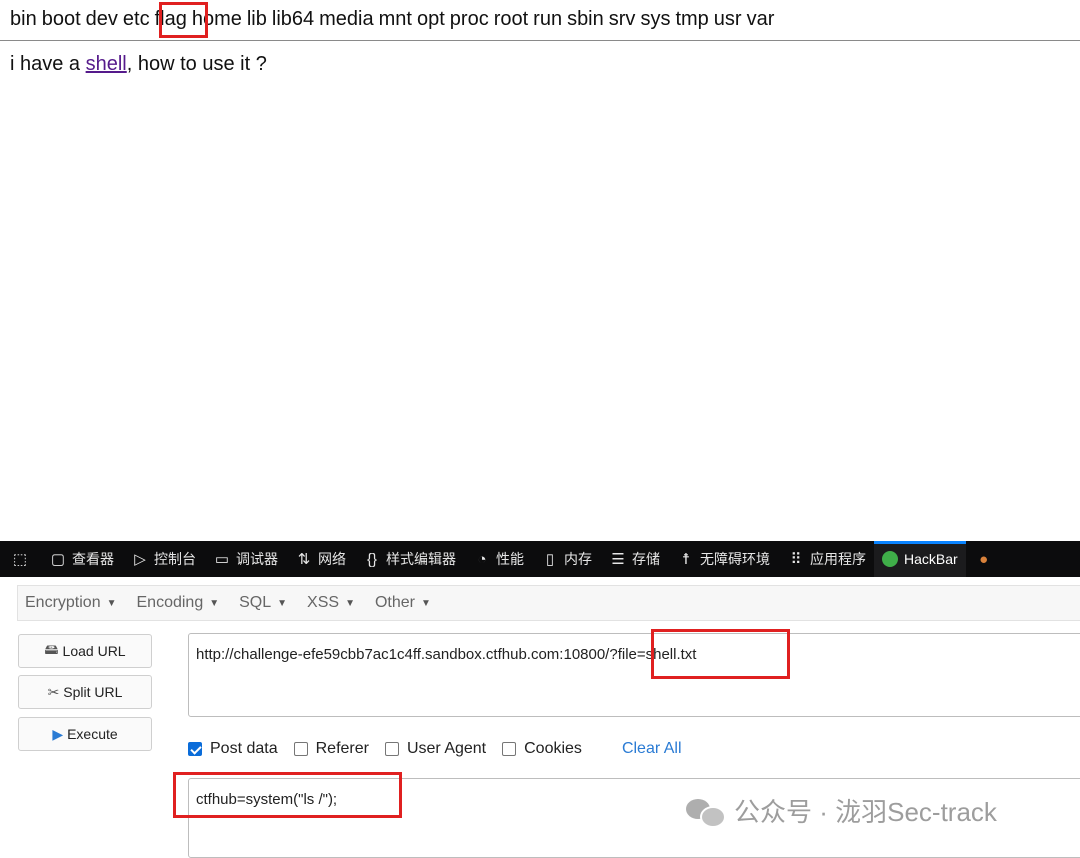 The height and width of the screenshot is (858, 1080). What do you see at coordinates (890, 559) in the screenshot?
I see `hackbar-icon` at bounding box center [890, 559].